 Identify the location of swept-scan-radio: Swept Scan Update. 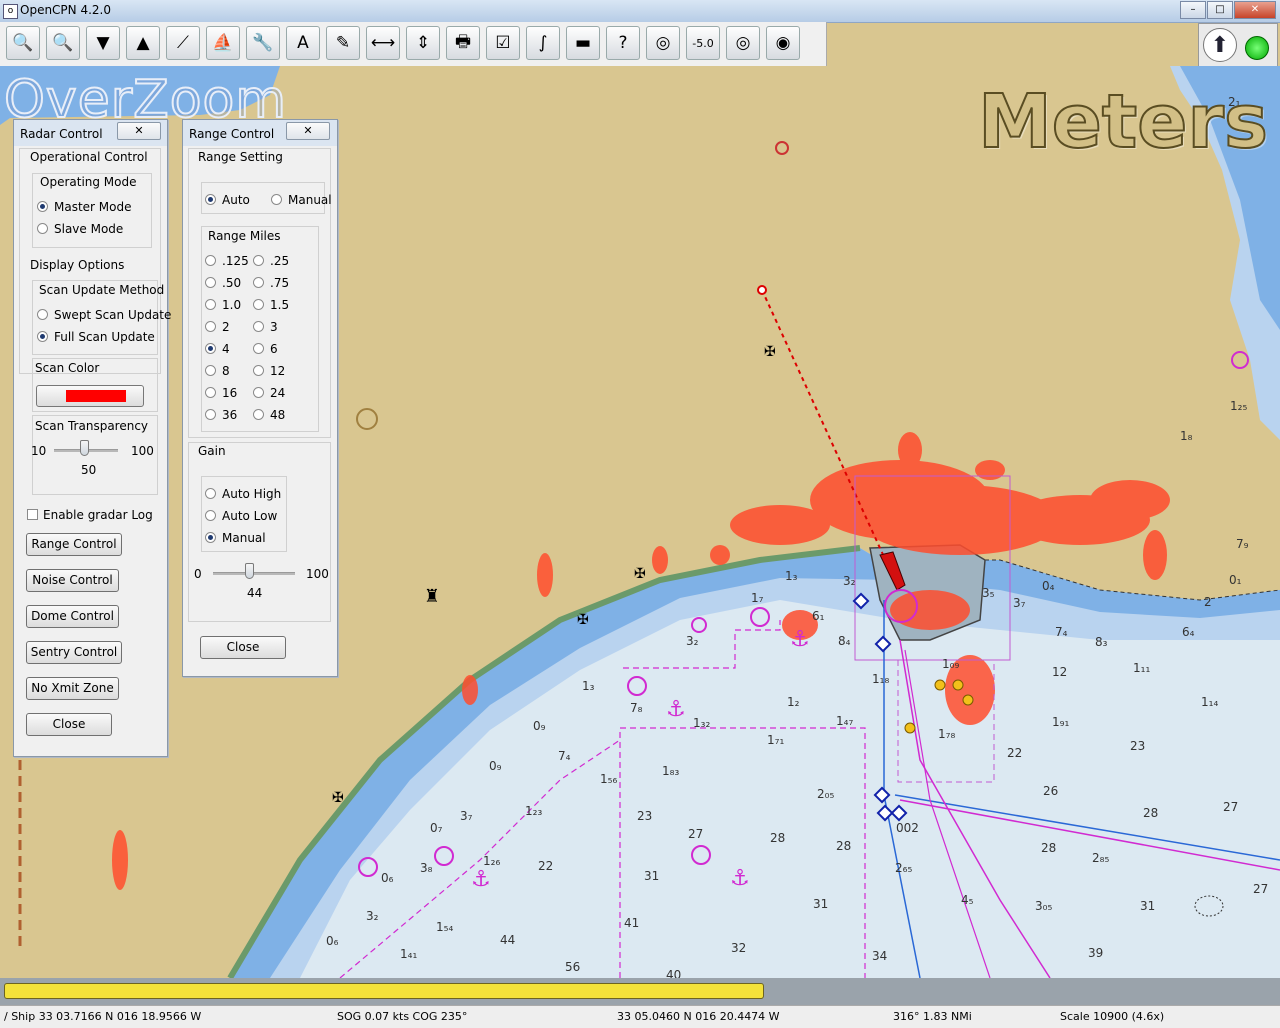
(104, 315).